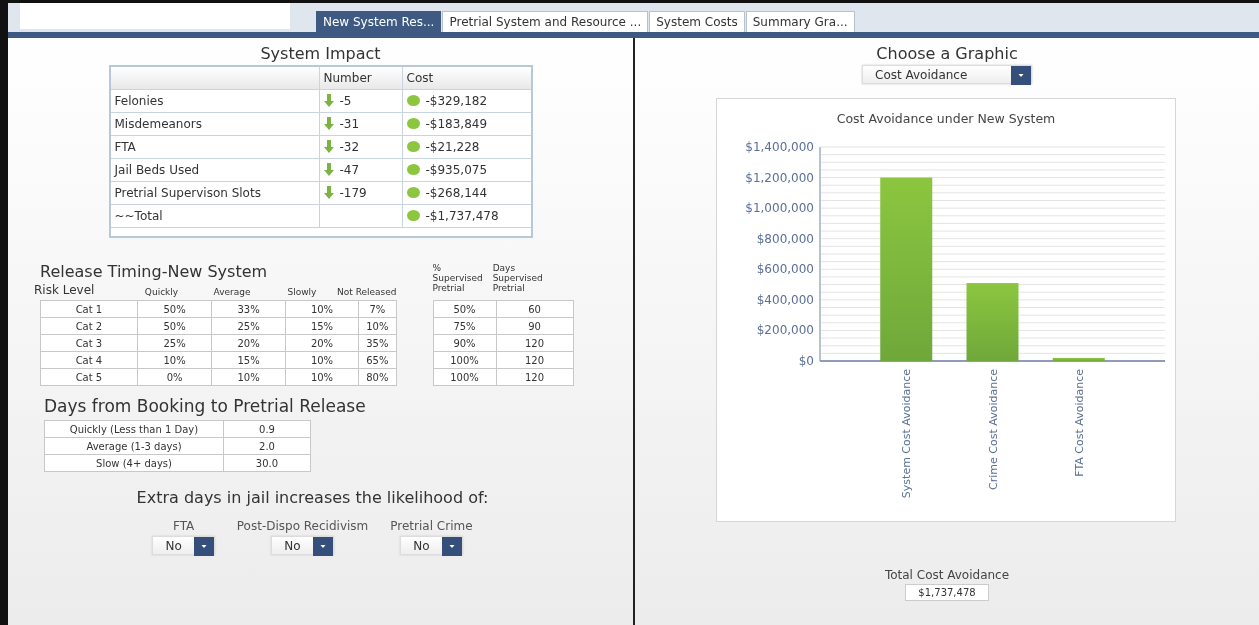 The width and height of the screenshot is (1259, 625). Describe the element at coordinates (377, 360) in the screenshot. I see `table-cell: 65%` at that location.